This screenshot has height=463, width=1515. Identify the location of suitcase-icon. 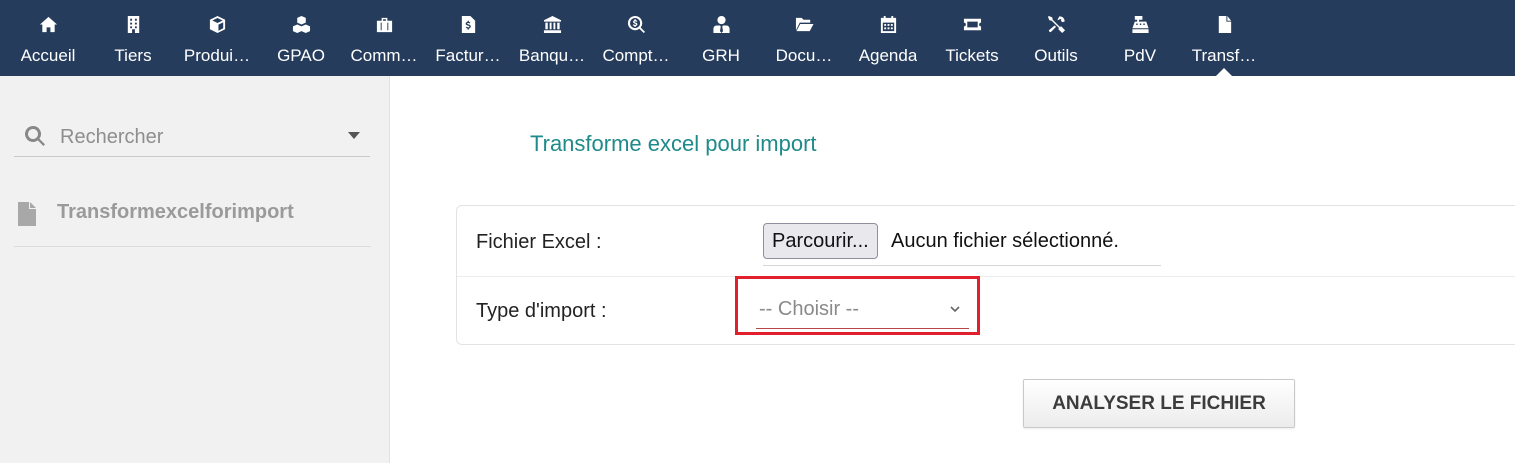
(384, 24).